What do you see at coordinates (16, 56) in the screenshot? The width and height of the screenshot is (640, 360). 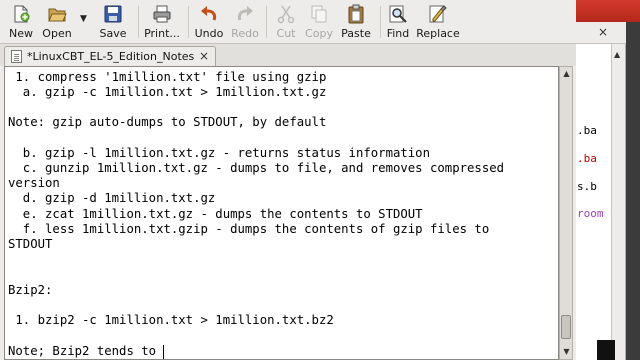 I see `document-icon` at bounding box center [16, 56].